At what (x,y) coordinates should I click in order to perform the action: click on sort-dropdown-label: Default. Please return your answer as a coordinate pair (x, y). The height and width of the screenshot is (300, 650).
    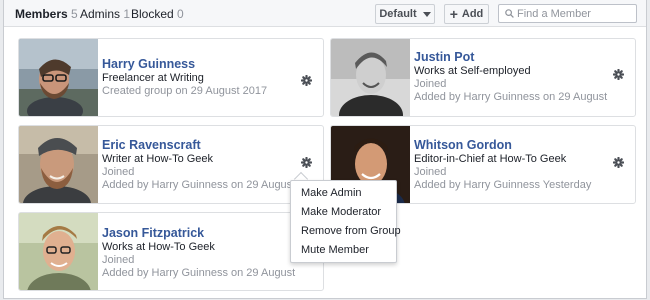
    Looking at the image, I should click on (398, 14).